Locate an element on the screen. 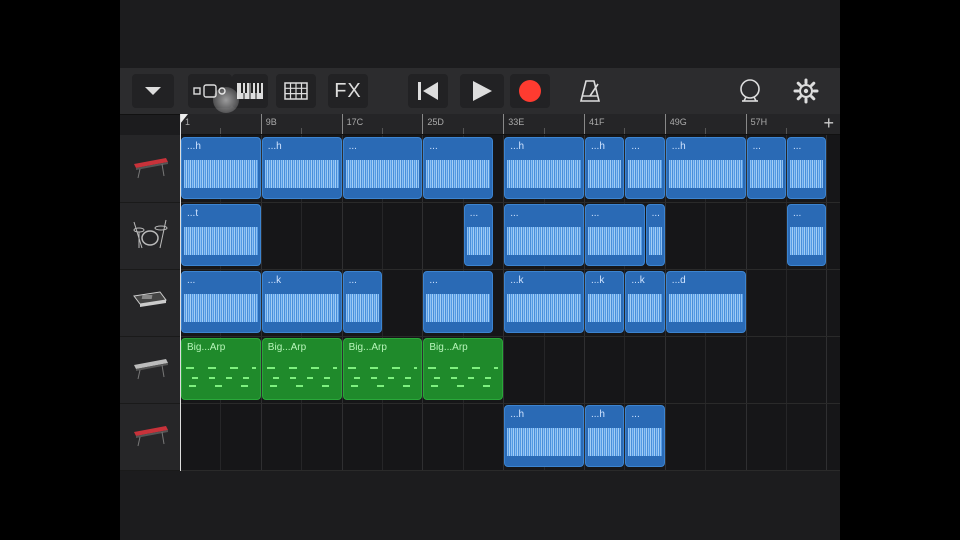 This screenshot has width=960, height=540. grid-icon is located at coordinates (296, 91).